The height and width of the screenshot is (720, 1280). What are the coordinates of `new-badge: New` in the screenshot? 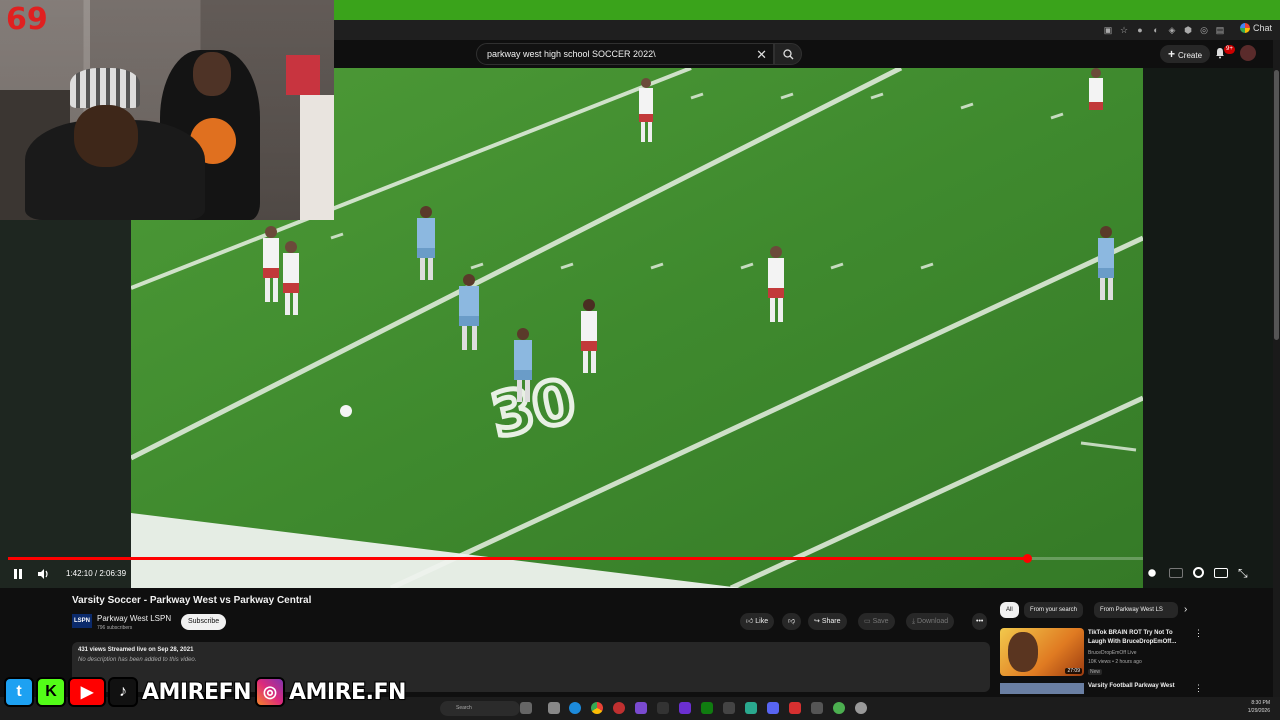 It's located at (1095, 672).